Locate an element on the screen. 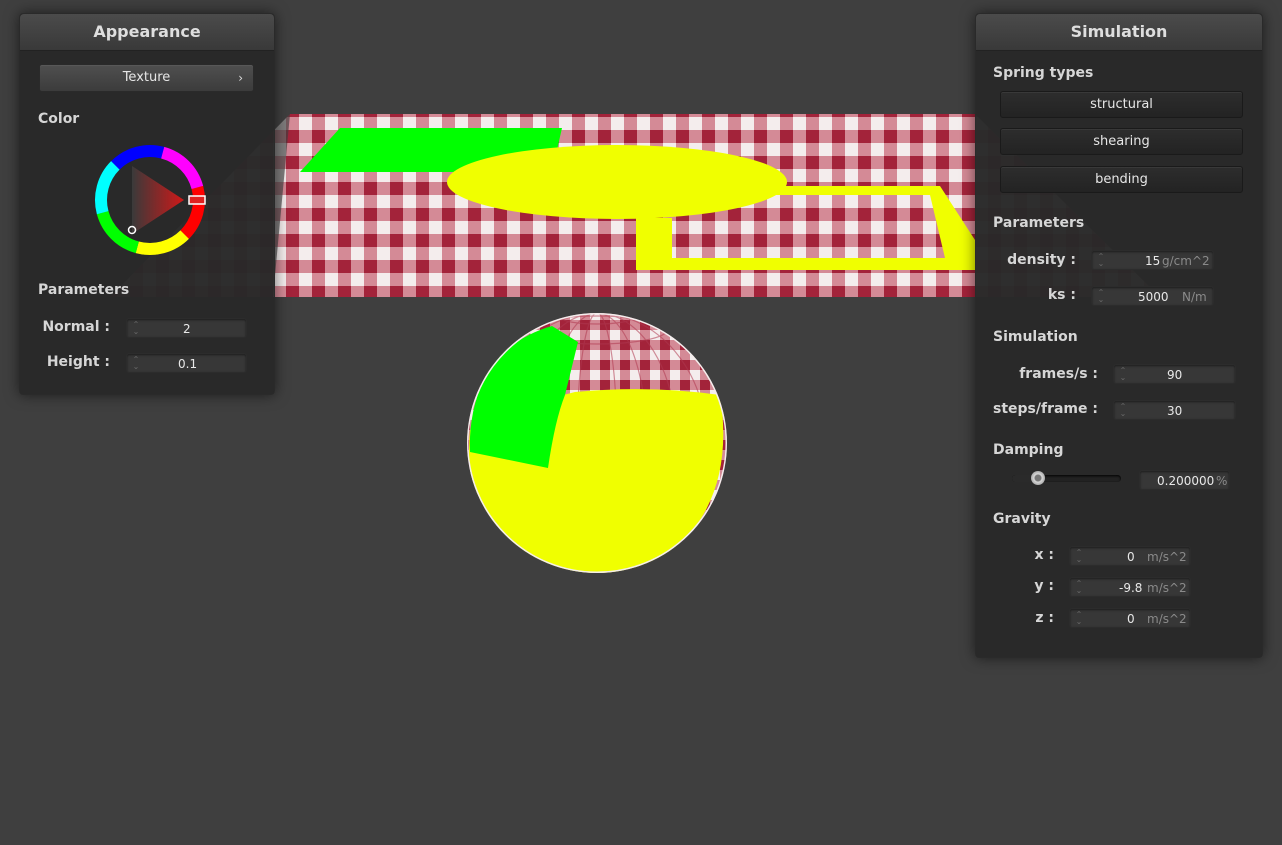 Image resolution: width=1282 pixels, height=845 pixels. color-label: Color is located at coordinates (59, 119).